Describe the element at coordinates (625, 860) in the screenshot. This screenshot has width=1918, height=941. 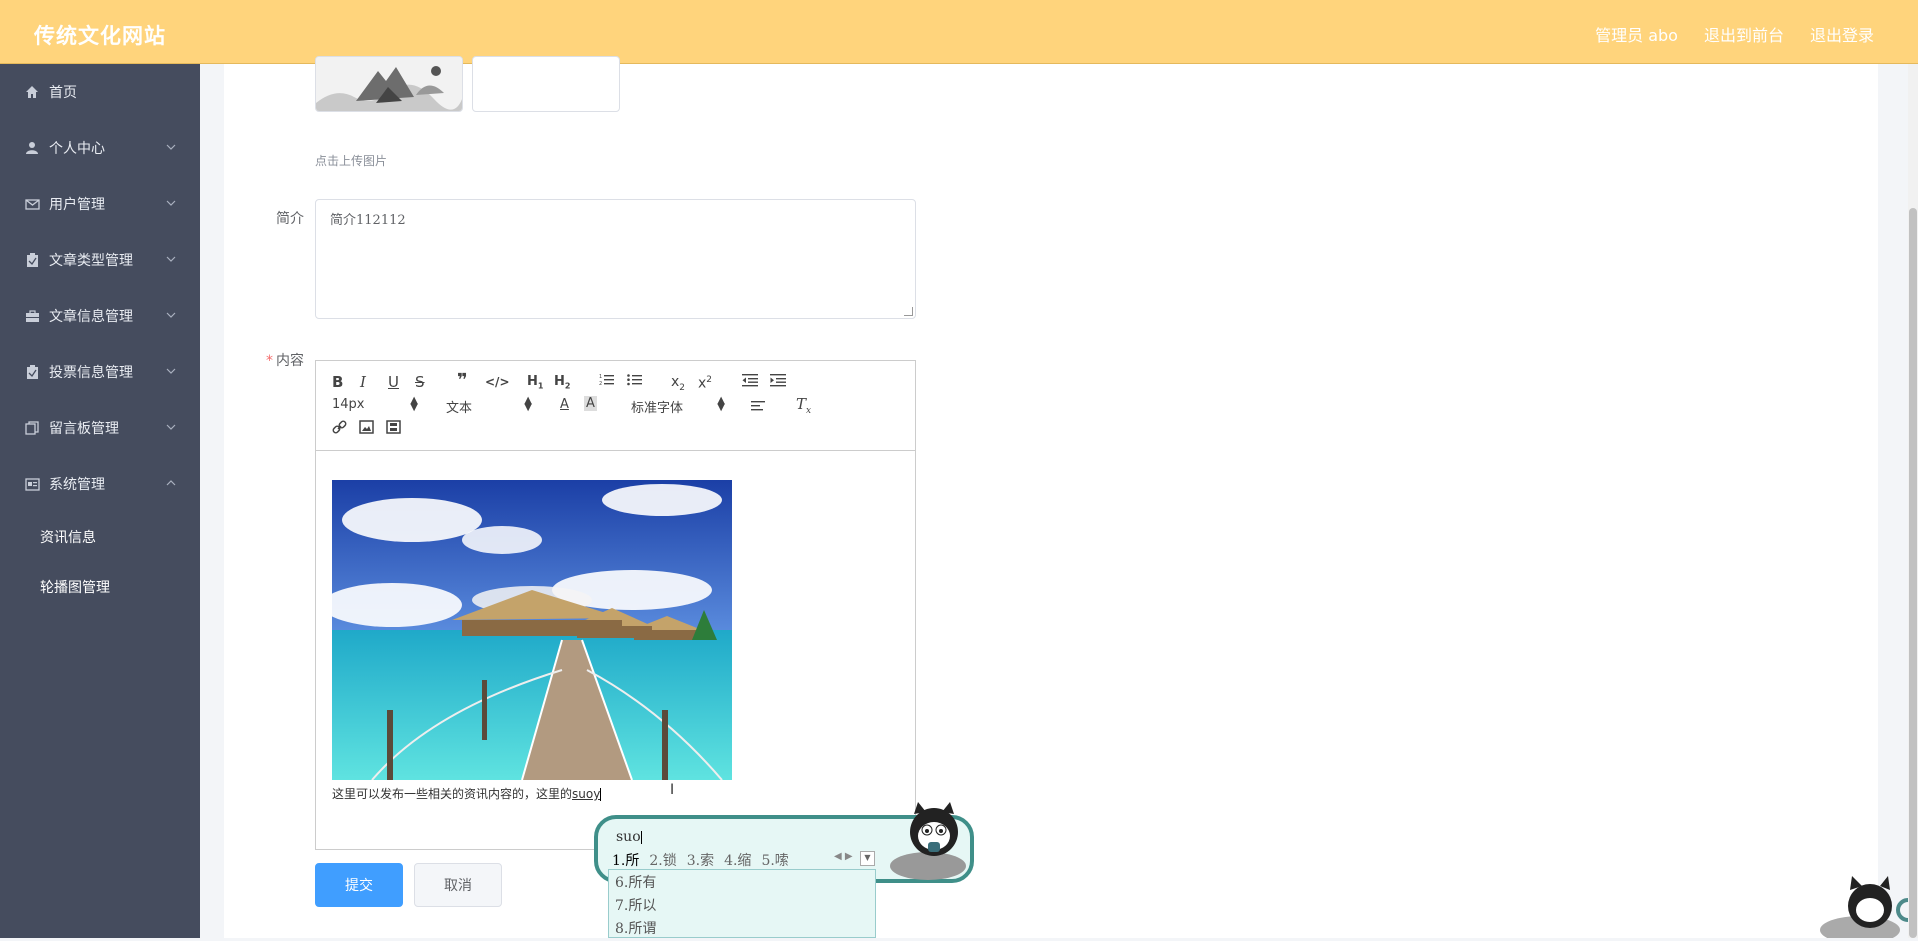
I see `ime-candidate: 1.所` at that location.